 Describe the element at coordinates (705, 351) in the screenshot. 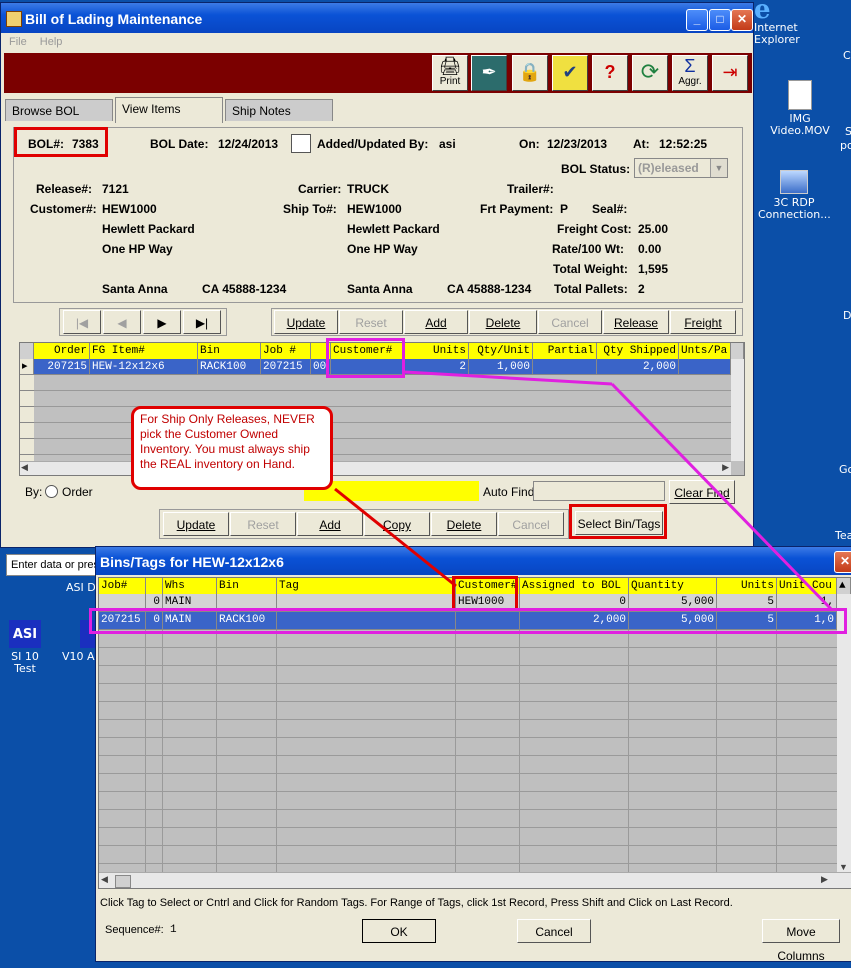

I see `col-header-units-pallet: Unts/Pa` at that location.